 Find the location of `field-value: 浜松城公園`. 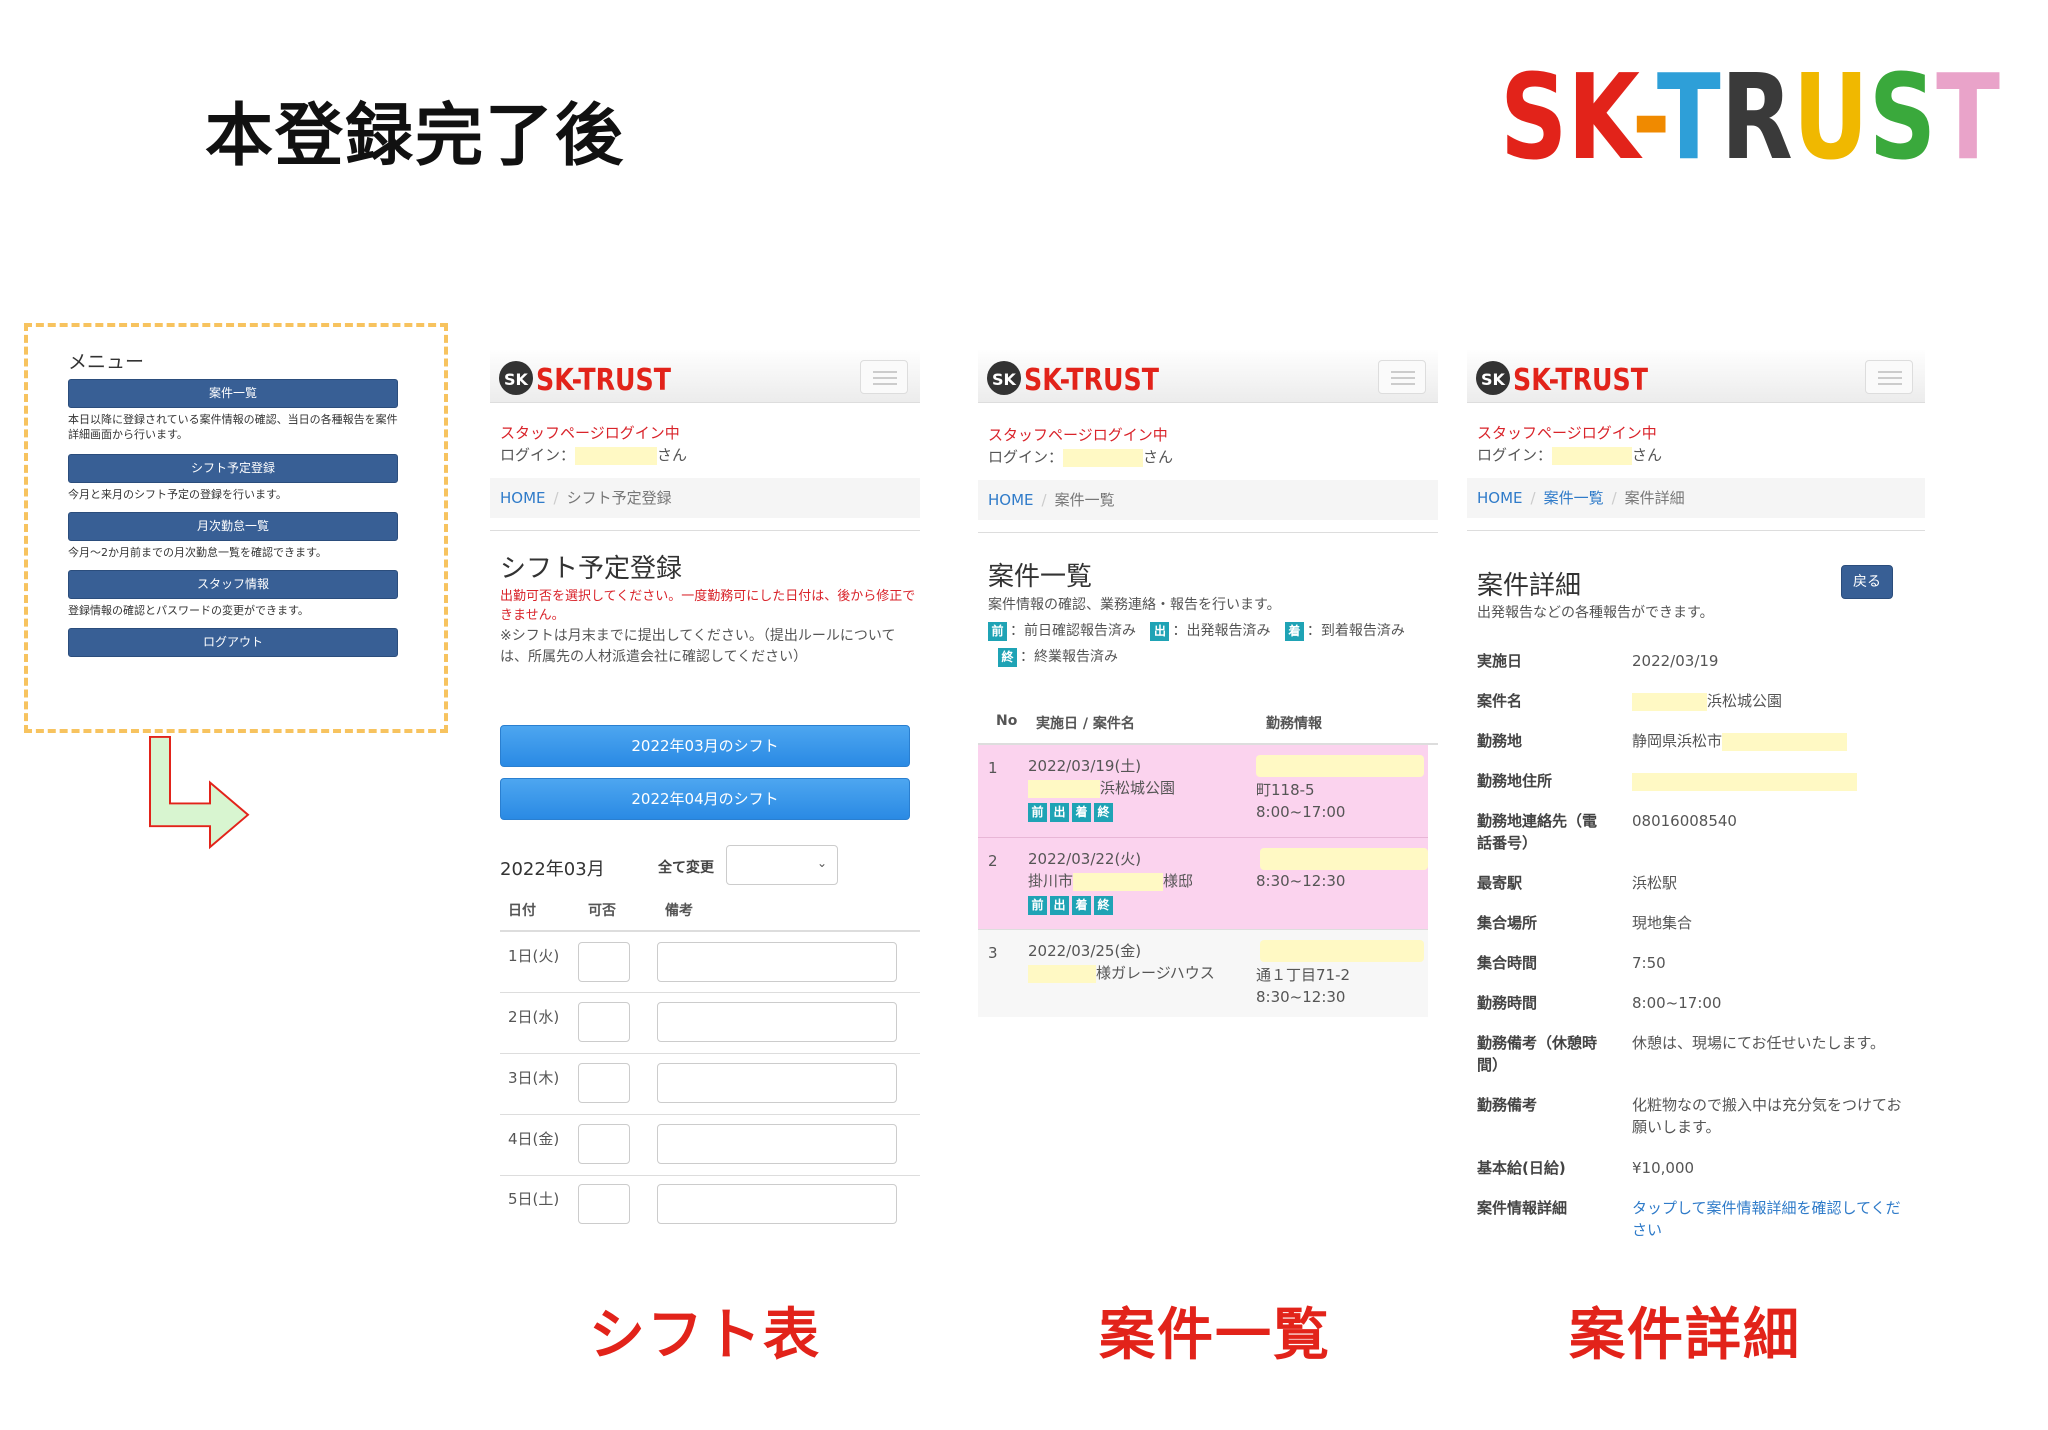

field-value: 浜松城公園 is located at coordinates (1707, 701).